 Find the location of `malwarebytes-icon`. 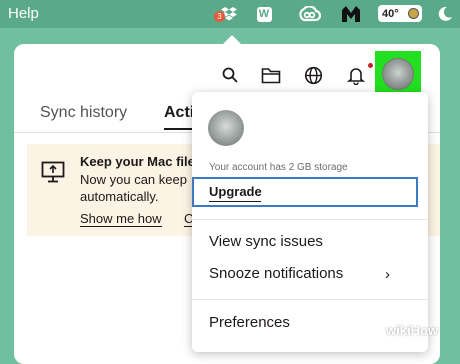

malwarebytes-icon is located at coordinates (351, 14).